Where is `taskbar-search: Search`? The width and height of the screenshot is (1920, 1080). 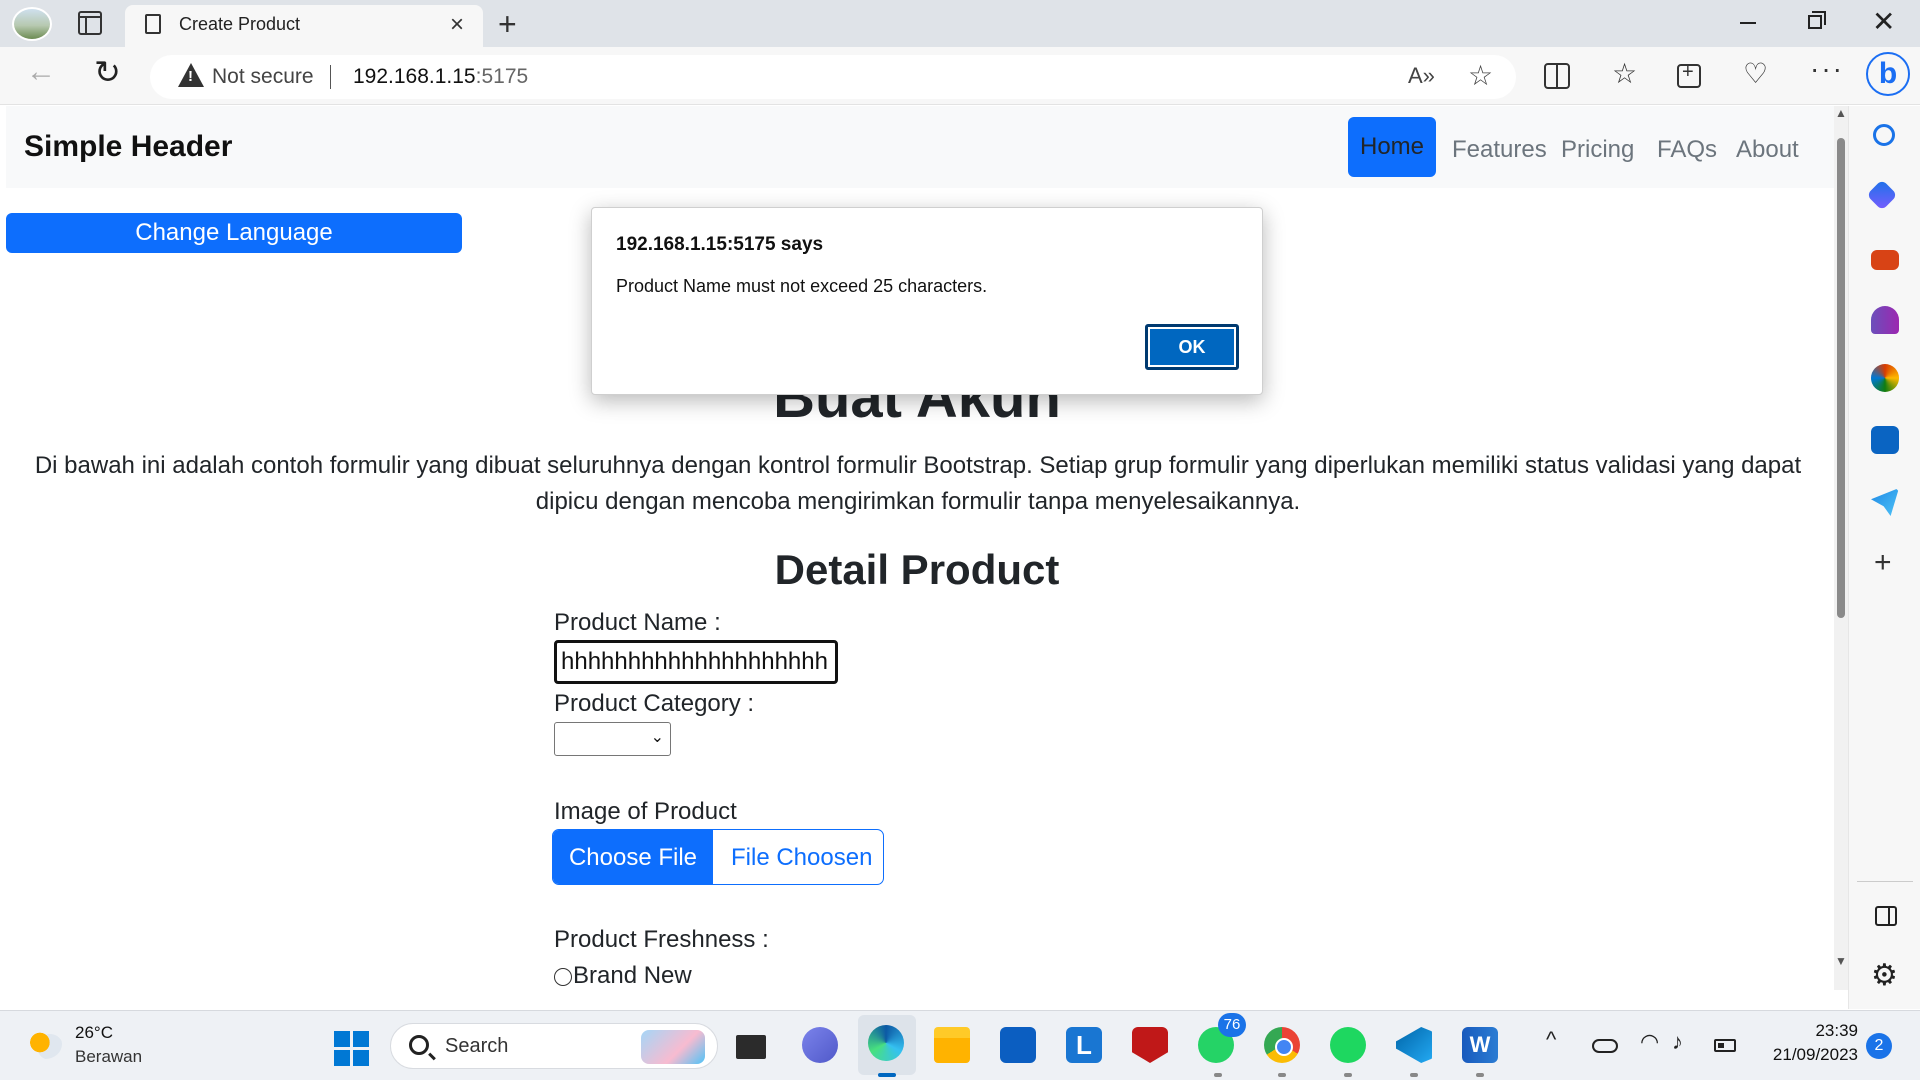
taskbar-search: Search is located at coordinates (554, 1046).